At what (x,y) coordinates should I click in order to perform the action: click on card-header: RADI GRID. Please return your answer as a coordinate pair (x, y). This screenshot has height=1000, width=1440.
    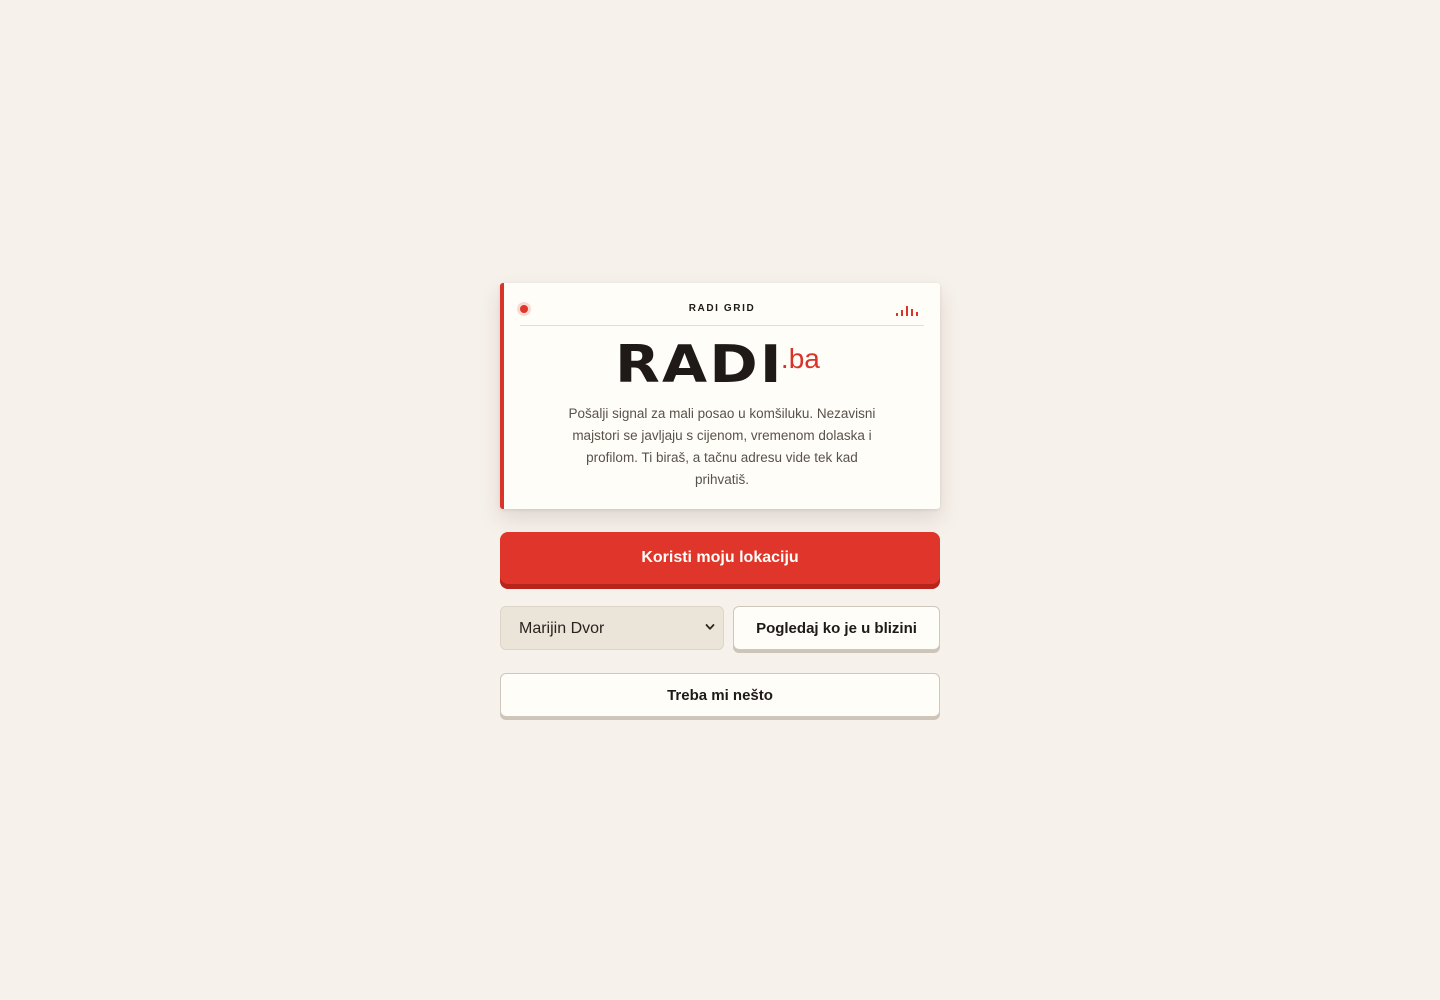
    Looking at the image, I should click on (722, 304).